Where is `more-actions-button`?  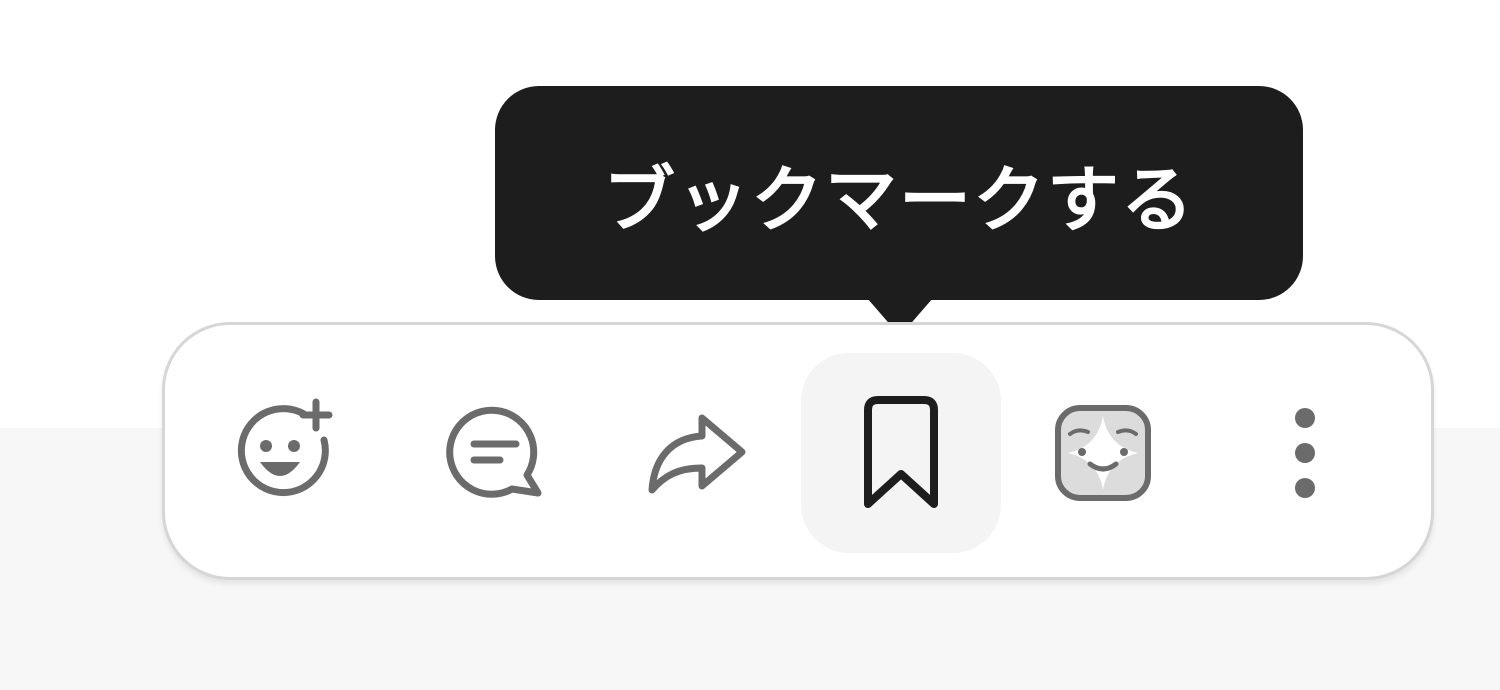 more-actions-button is located at coordinates (1305, 453).